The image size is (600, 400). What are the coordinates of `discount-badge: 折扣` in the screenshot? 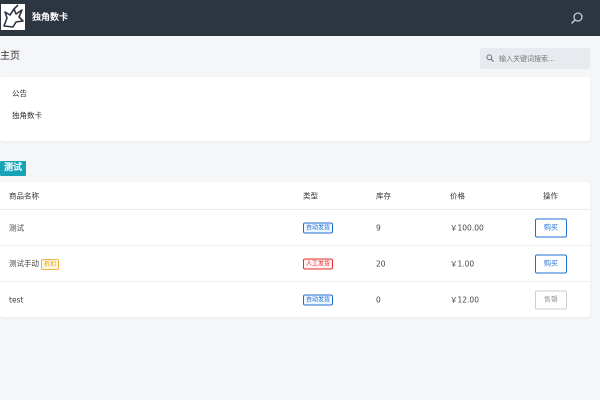 It's located at (50, 264).